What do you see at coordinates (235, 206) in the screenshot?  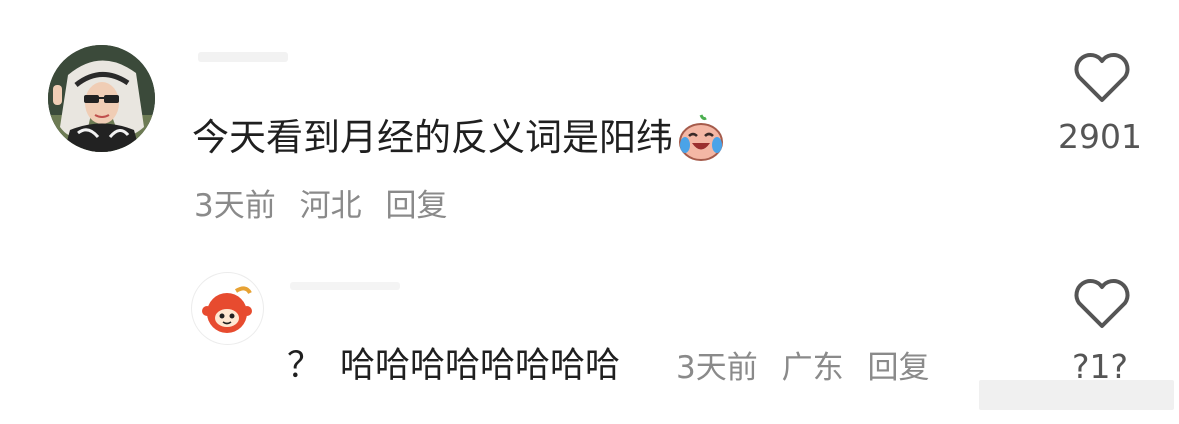 I see `comment-time: 3天前` at bounding box center [235, 206].